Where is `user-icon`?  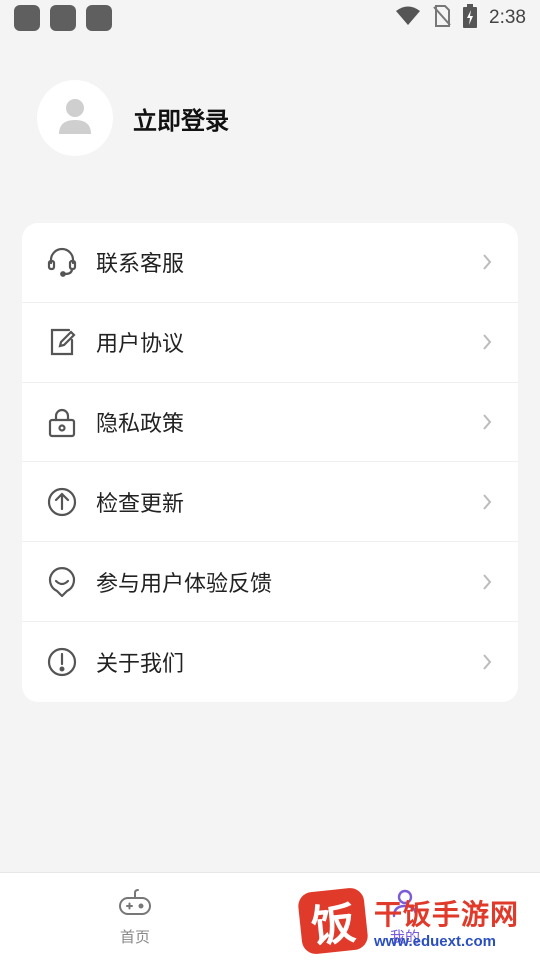
user-icon is located at coordinates (75, 118).